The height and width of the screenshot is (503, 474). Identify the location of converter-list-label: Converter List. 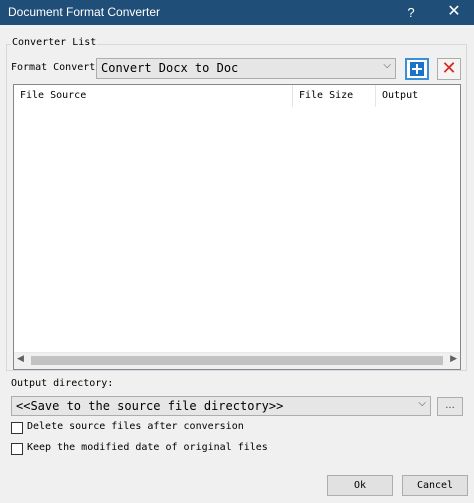
(54, 42).